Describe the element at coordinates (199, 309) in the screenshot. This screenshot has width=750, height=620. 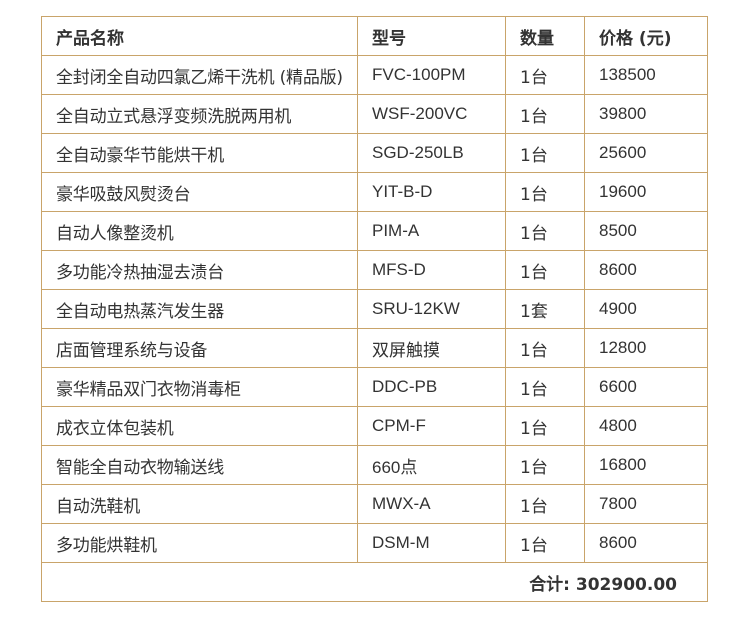
I see `product-name-cell: 全自动电热蒸汽发生器` at that location.